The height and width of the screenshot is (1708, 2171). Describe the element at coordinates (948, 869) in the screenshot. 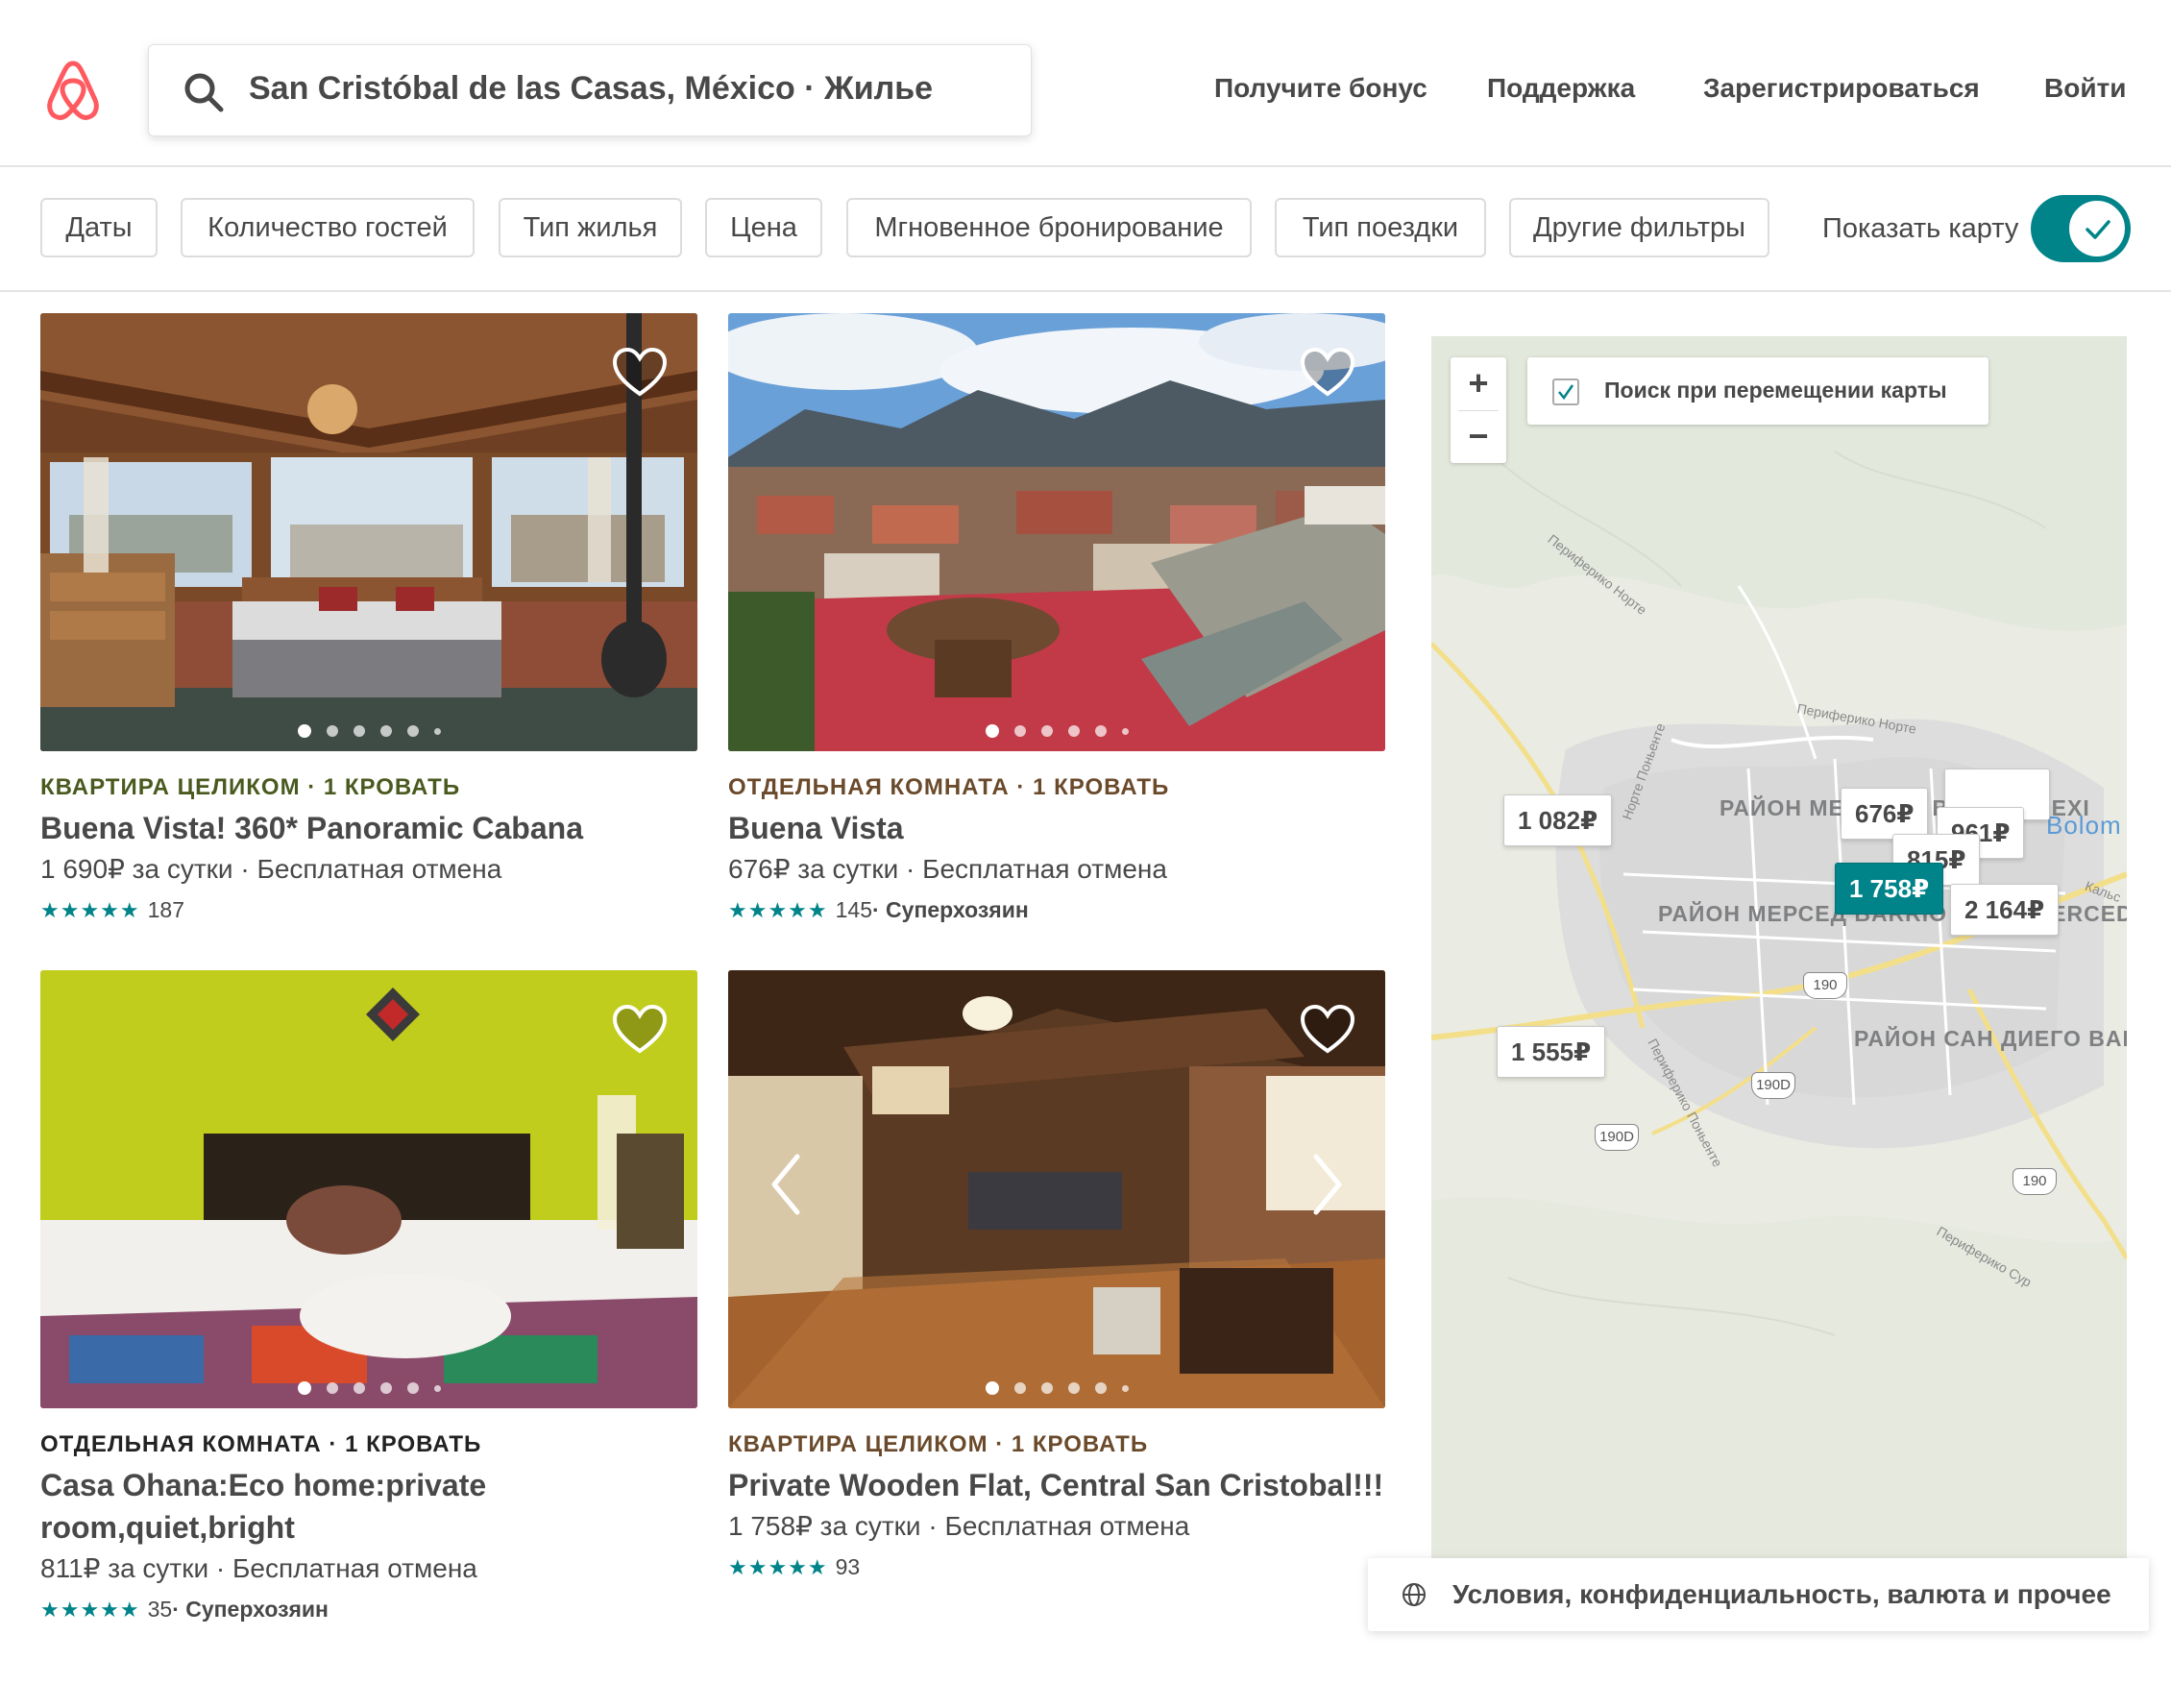

I see `listing-price: 676₽ за сутки · Бесплатная отмена` at that location.